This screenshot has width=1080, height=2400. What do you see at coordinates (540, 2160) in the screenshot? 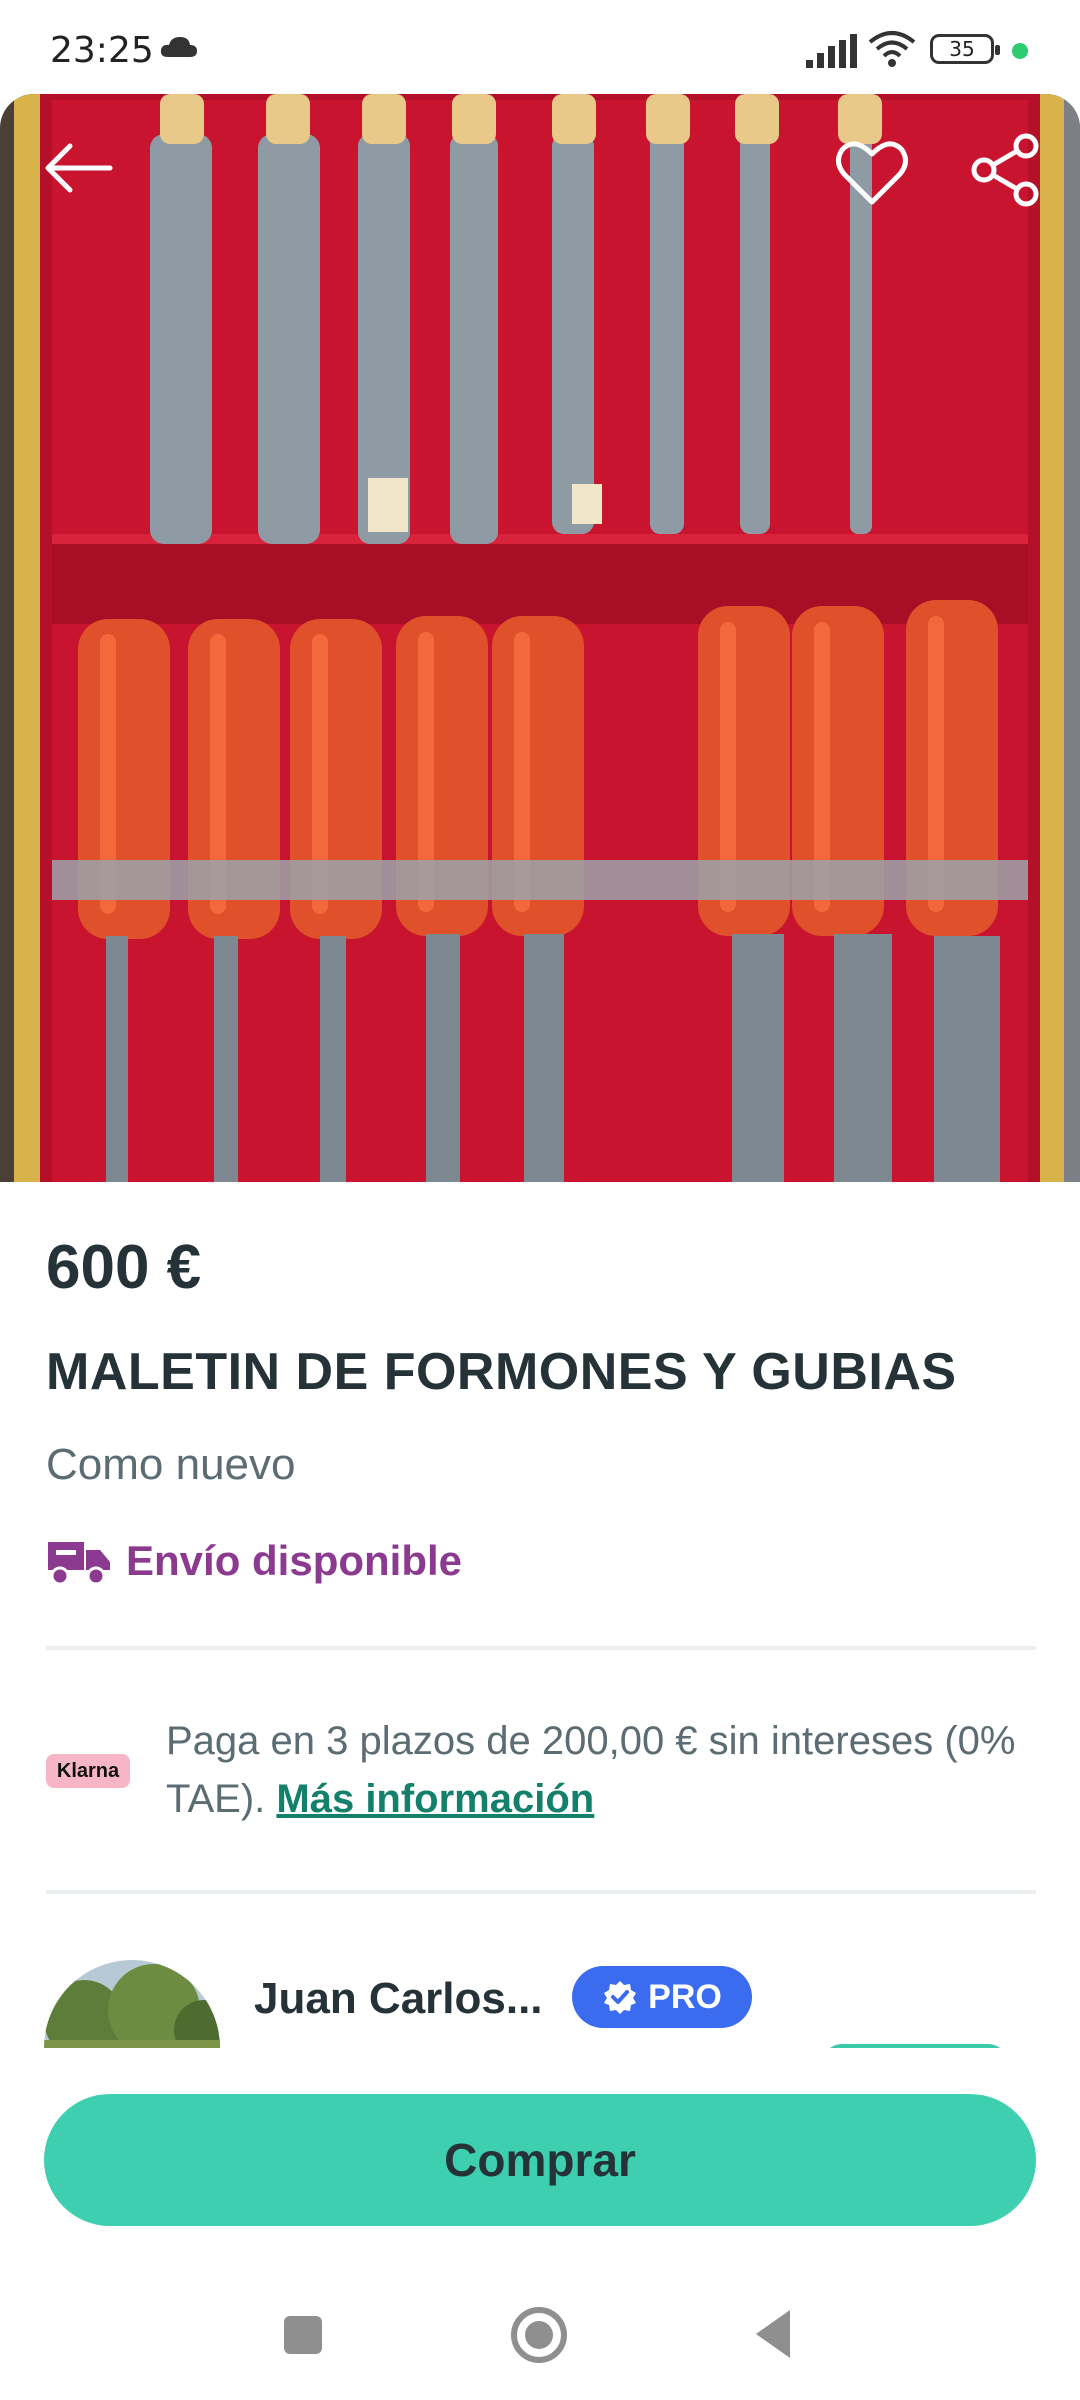
I see `buy-button: Comprar` at bounding box center [540, 2160].